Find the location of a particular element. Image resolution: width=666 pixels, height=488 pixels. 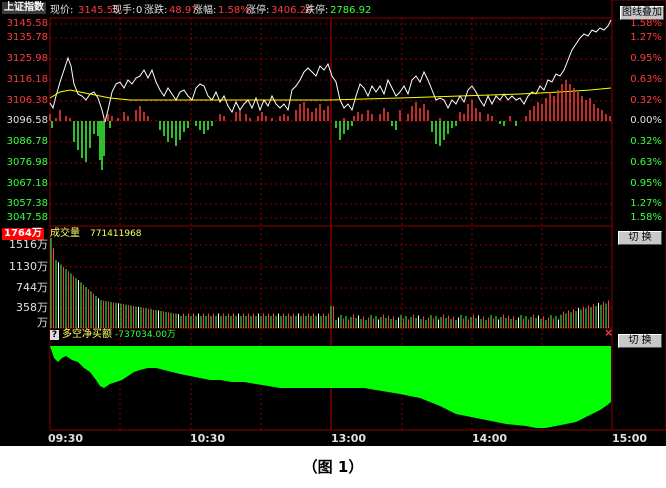

time-label-1500: 15:00 is located at coordinates (630, 438).